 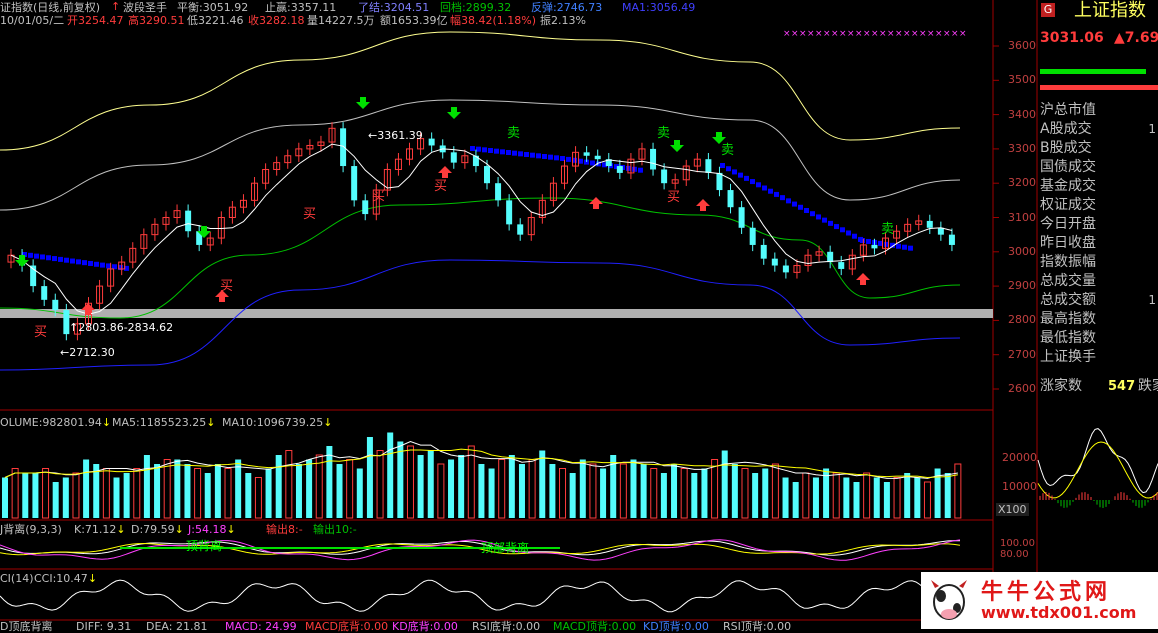 What do you see at coordinates (100, 529) in the screenshot?
I see `kdj-k: K:71.12↓` at bounding box center [100, 529].